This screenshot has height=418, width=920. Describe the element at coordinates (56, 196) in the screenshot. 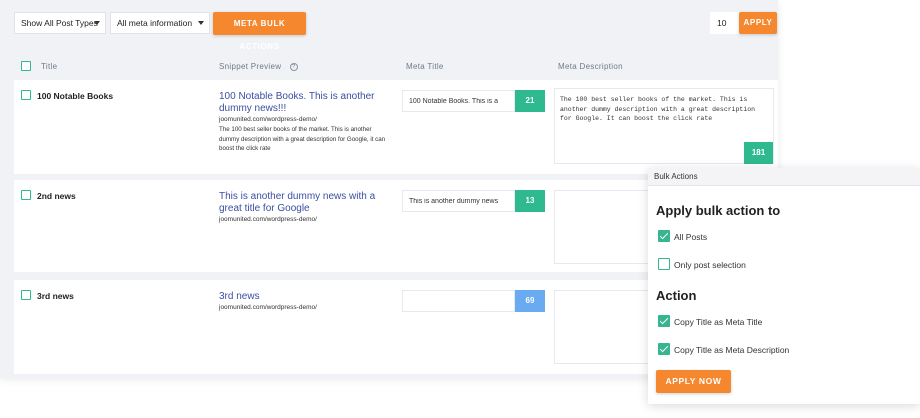

I see `row-title: 2nd news` at that location.